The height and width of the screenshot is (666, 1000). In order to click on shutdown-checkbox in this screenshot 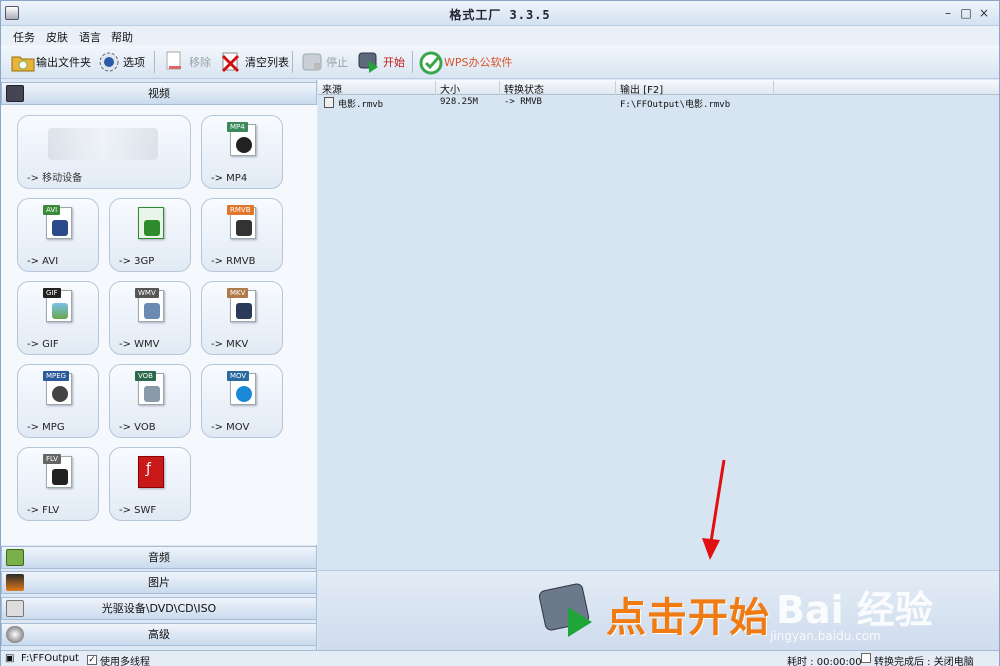, I will do `click(867, 659)`.